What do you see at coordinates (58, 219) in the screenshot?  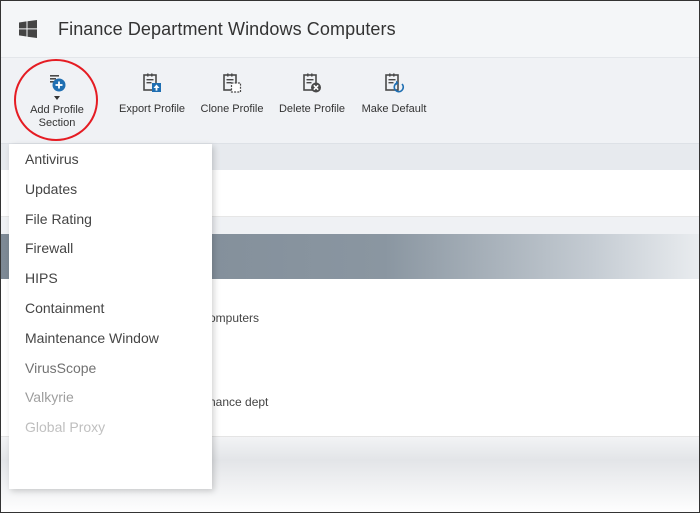 I see `menu-item-file-rating: File Rating` at bounding box center [58, 219].